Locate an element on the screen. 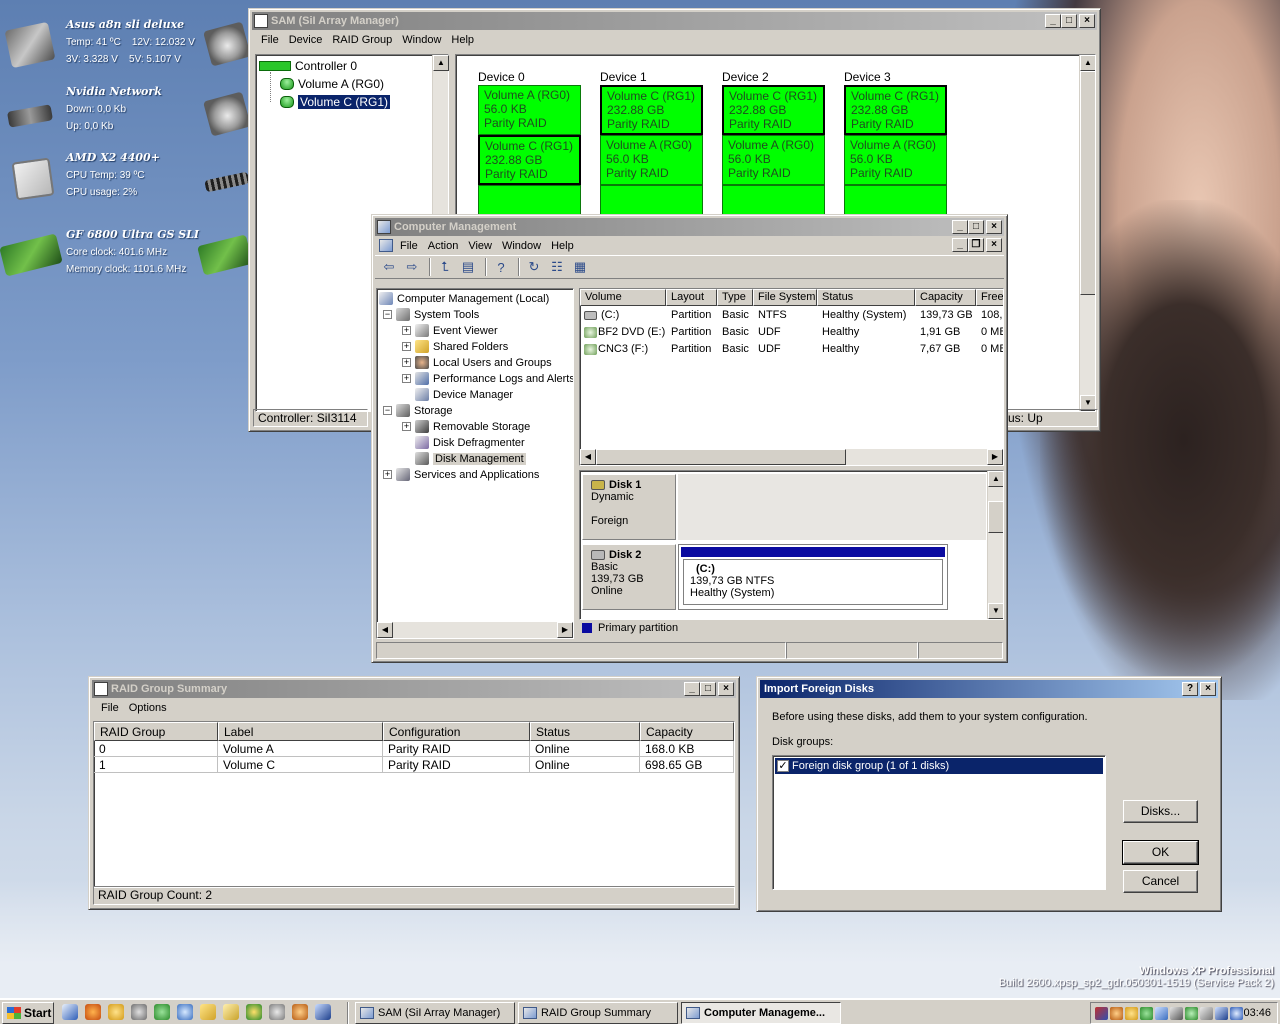 The width and height of the screenshot is (1280, 1024). disk-map-scrollbar: ▲ ▼ is located at coordinates (995, 545).